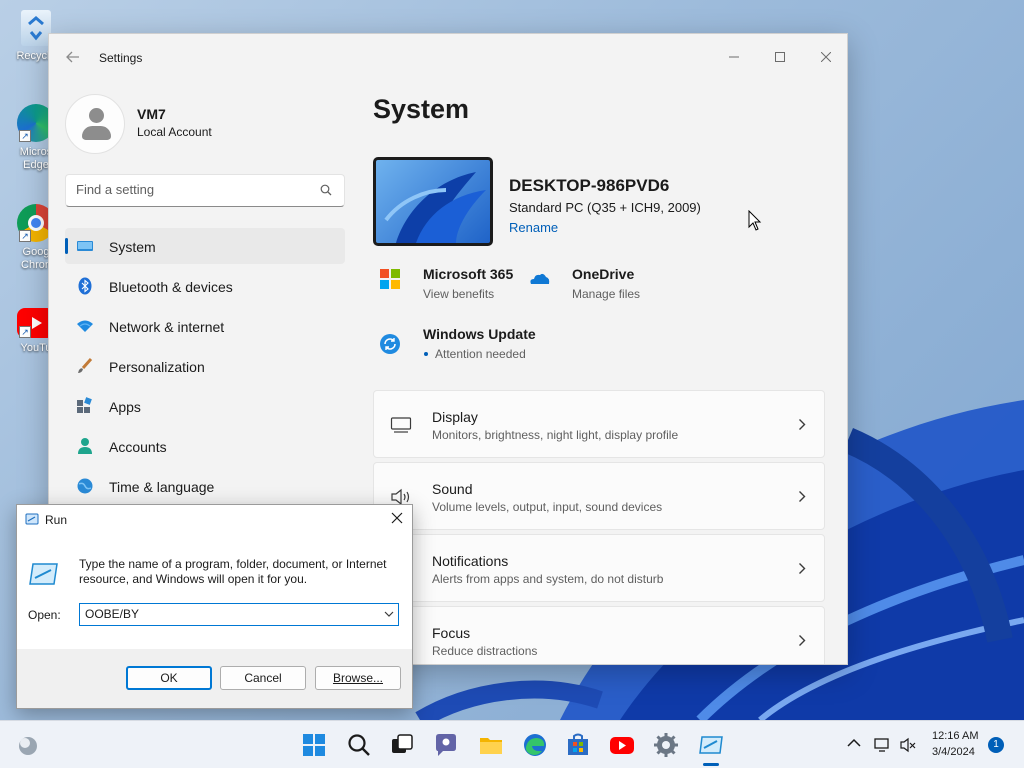 This screenshot has height=768, width=1024. Describe the element at coordinates (535, 745) in the screenshot. I see `edge-icon` at that location.